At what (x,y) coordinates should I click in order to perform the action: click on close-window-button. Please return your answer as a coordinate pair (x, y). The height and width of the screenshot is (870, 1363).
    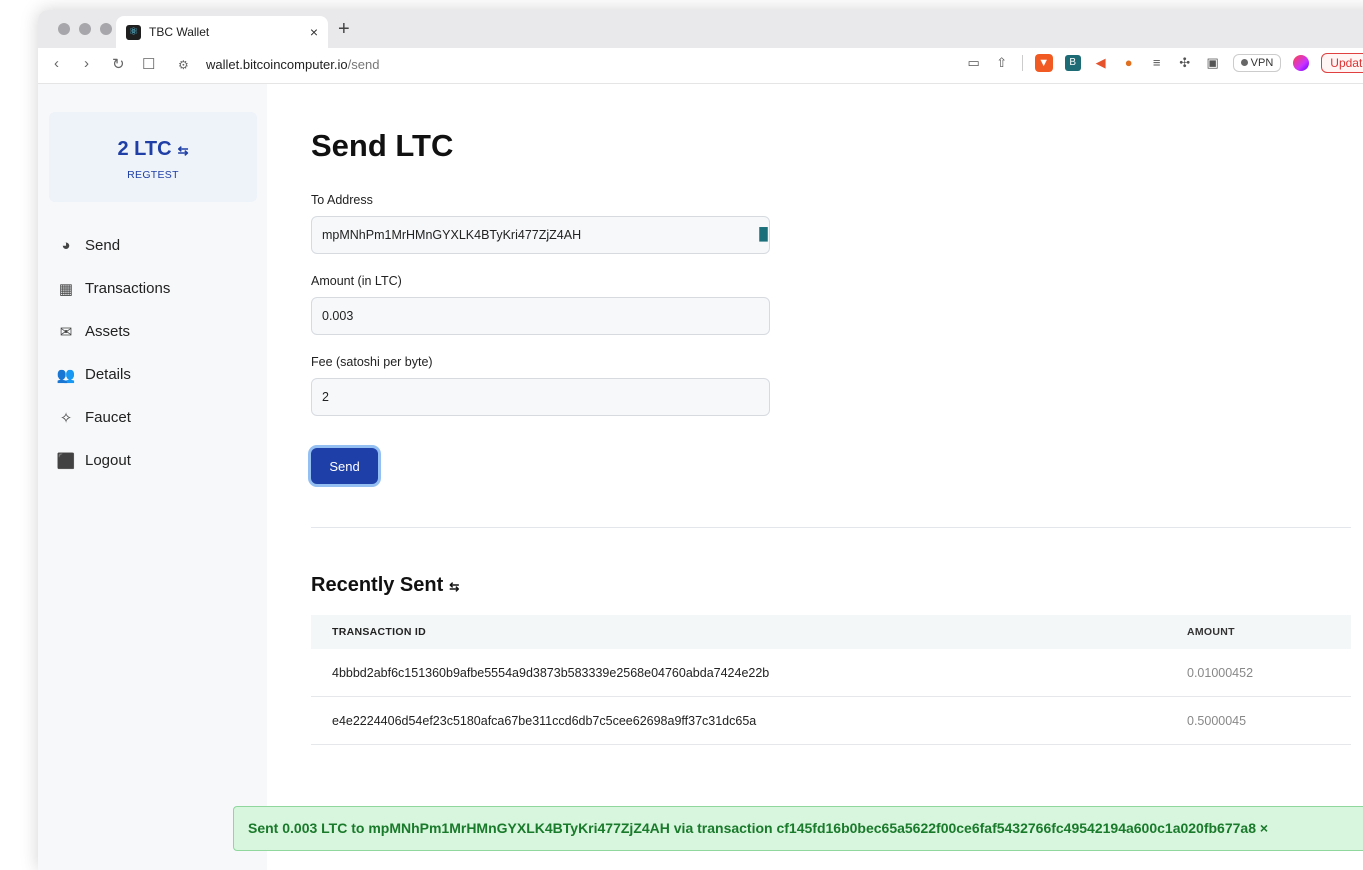
    Looking at the image, I should click on (64, 29).